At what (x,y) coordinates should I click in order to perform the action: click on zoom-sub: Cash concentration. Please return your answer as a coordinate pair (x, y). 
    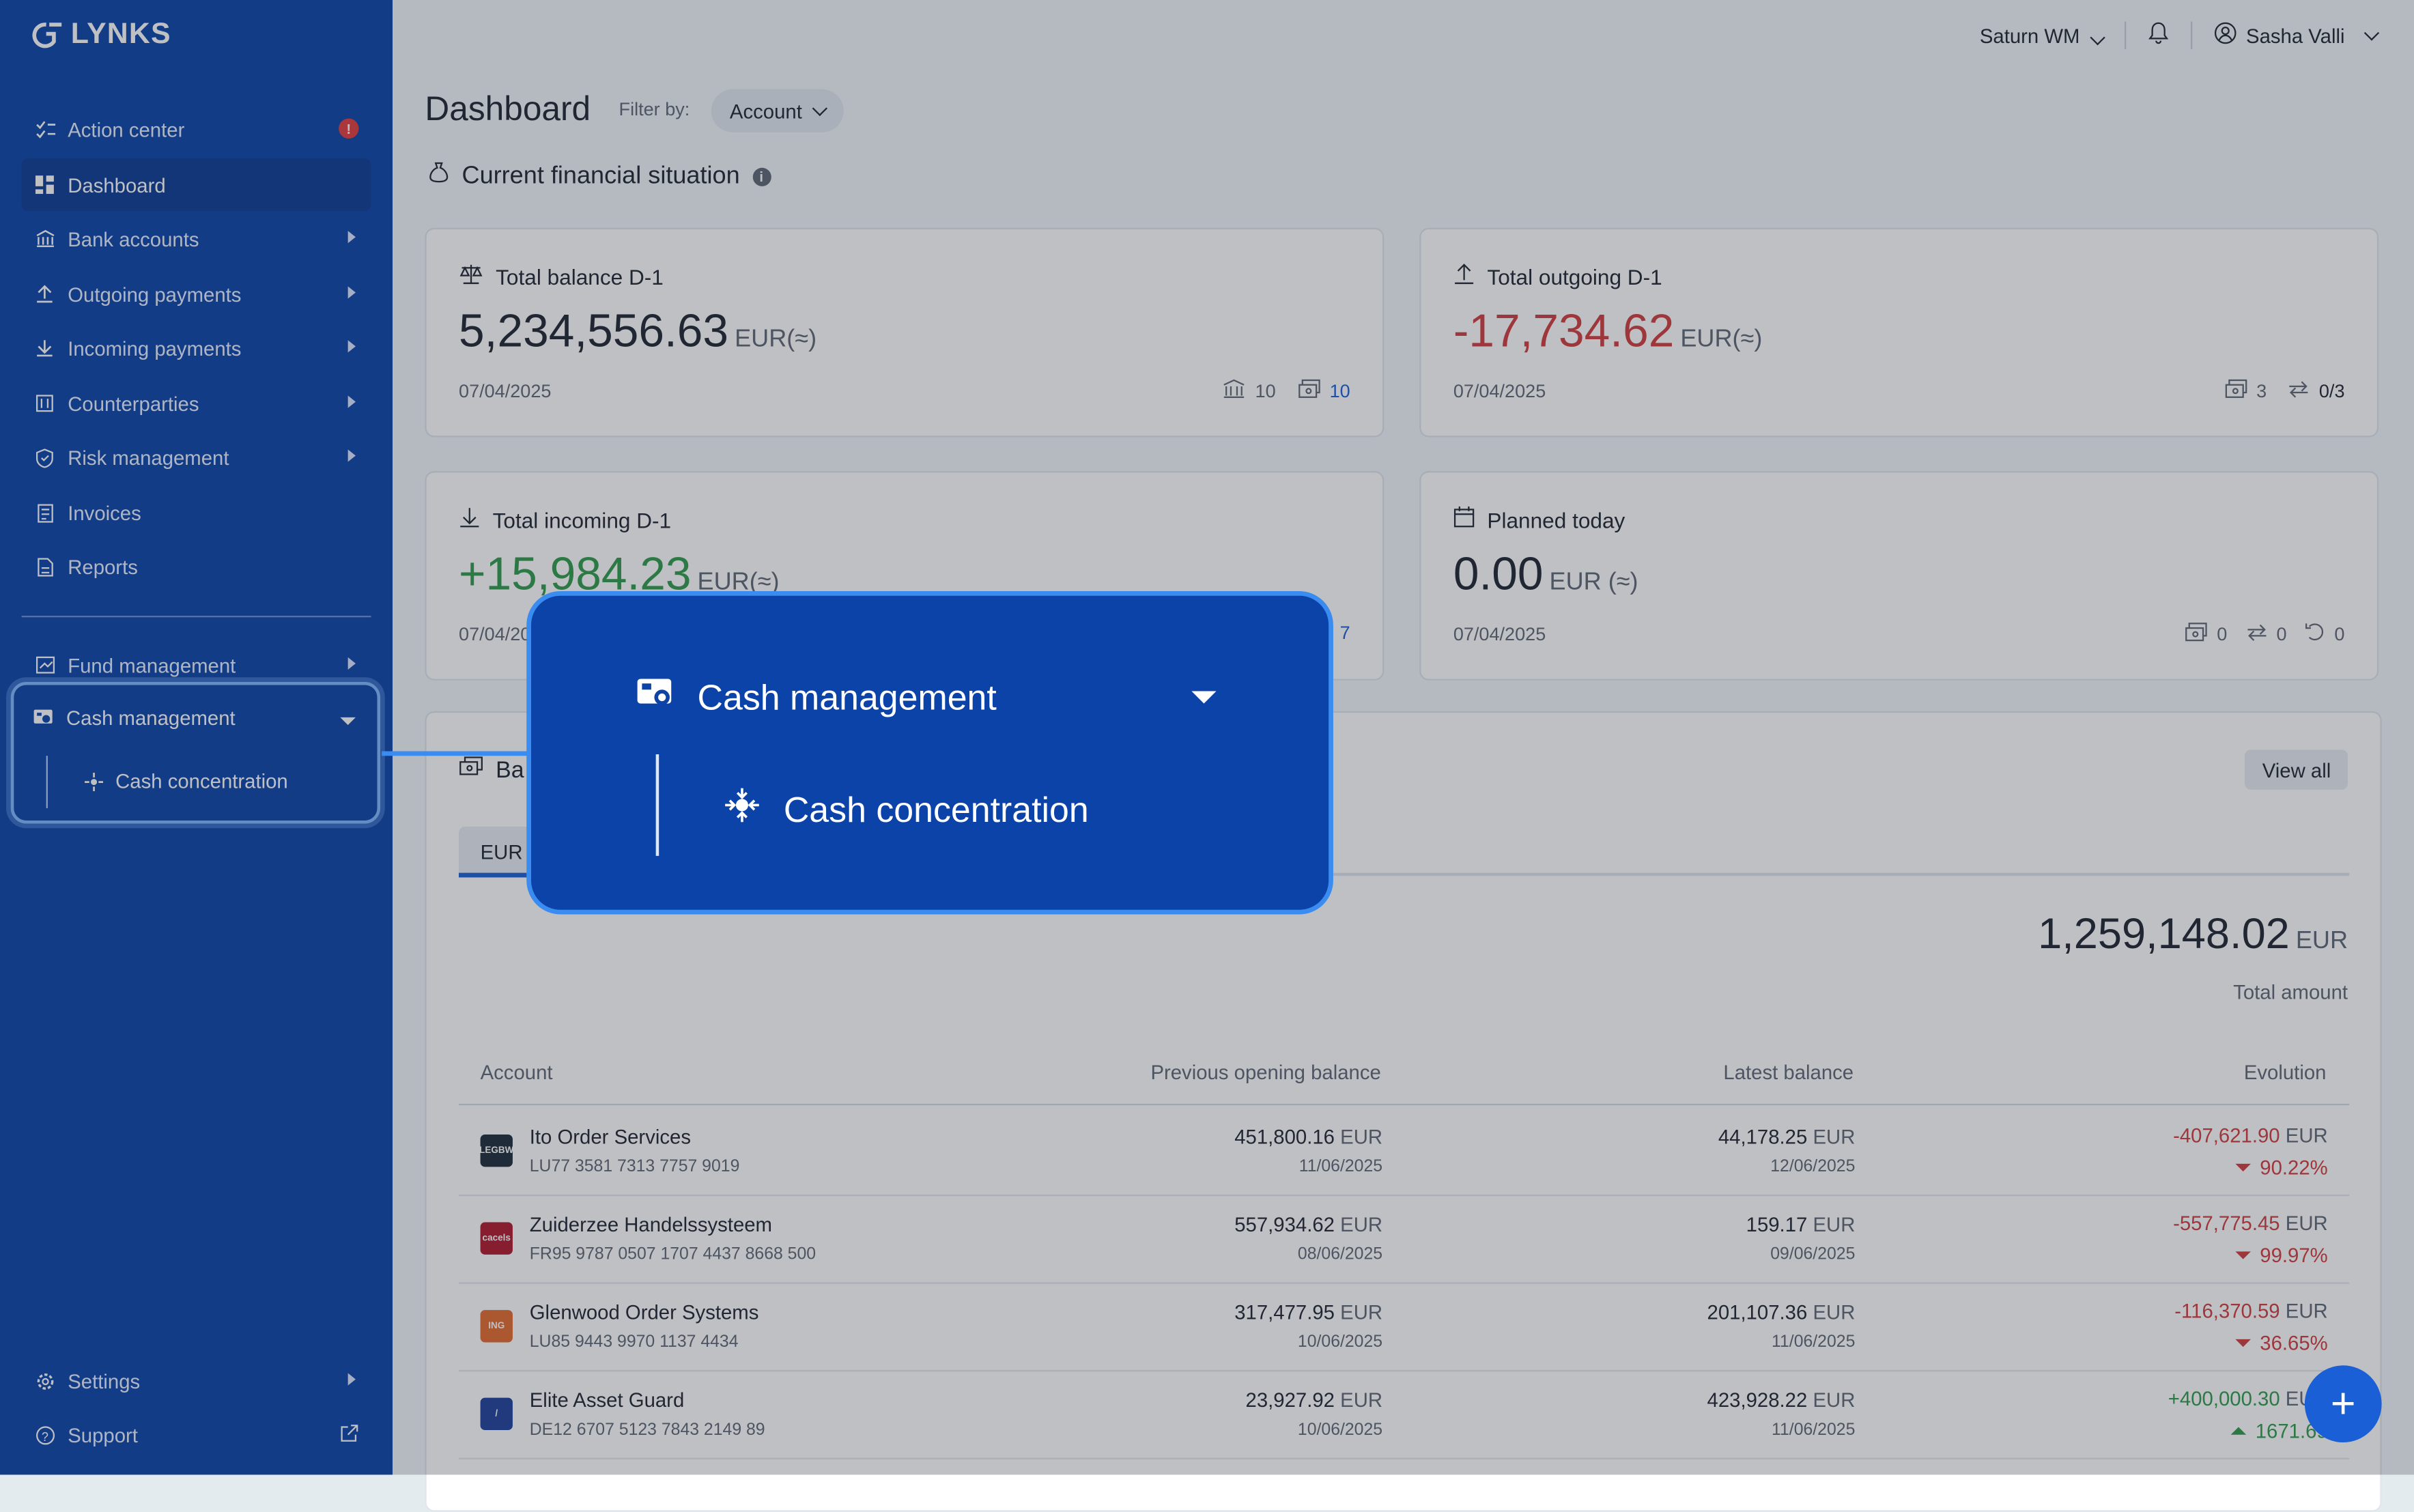
    Looking at the image, I should click on (936, 808).